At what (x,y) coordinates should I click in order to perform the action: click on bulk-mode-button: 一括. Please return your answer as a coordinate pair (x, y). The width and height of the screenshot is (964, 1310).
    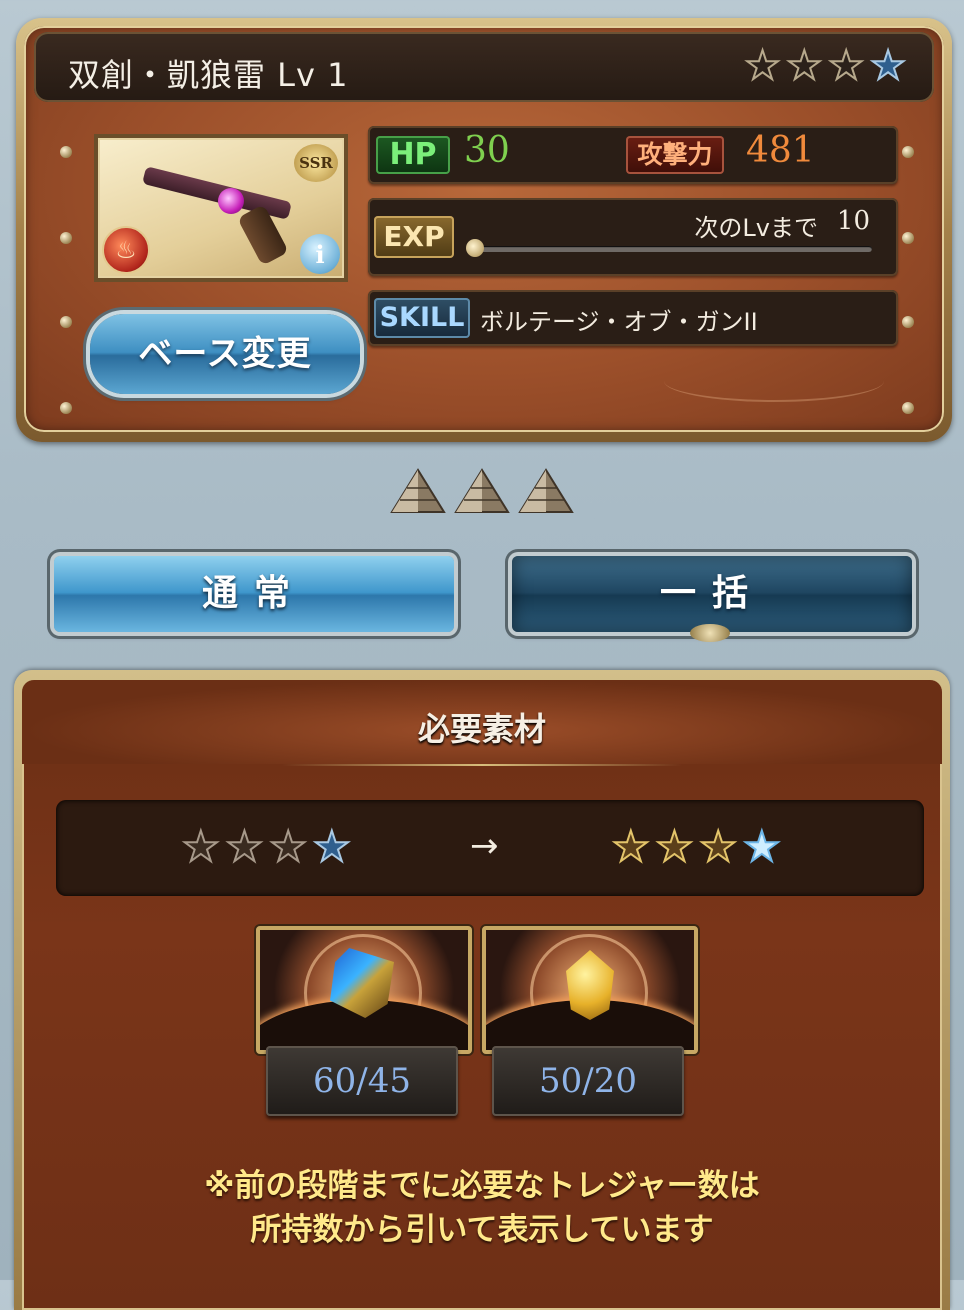
    Looking at the image, I should click on (712, 594).